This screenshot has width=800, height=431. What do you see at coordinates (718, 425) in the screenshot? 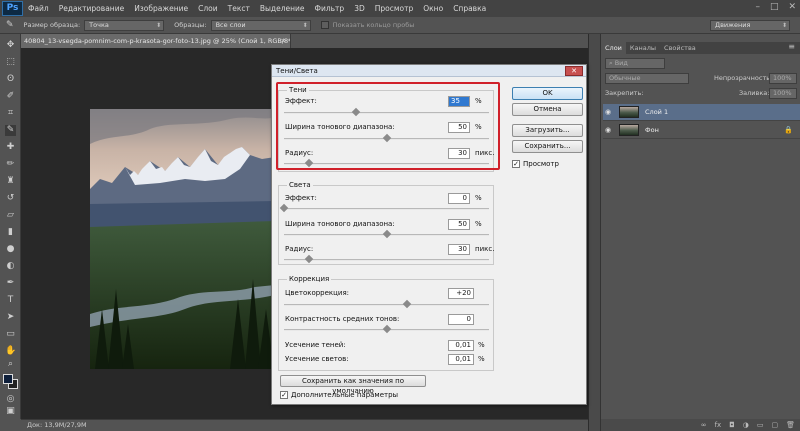
I see `fx-icon: fx` at bounding box center [718, 425].